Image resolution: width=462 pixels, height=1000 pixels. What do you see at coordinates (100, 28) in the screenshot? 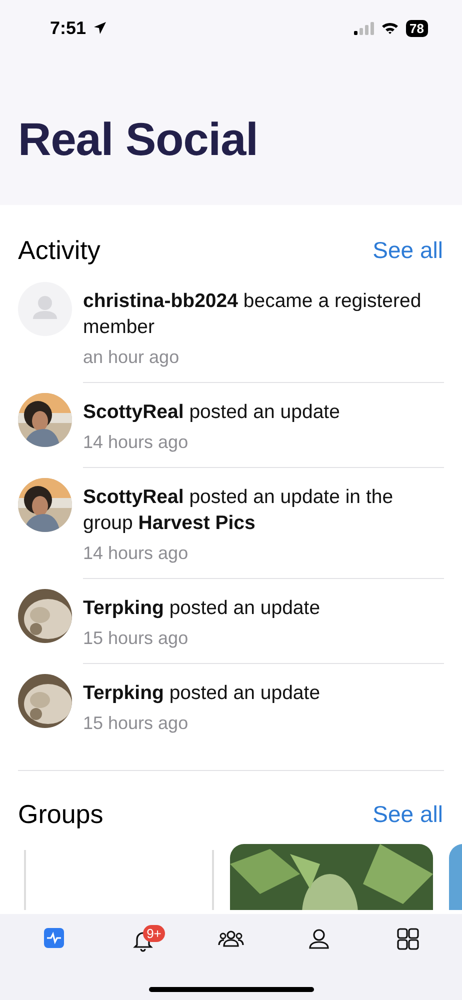
I see `location-arrow-icon` at bounding box center [100, 28].